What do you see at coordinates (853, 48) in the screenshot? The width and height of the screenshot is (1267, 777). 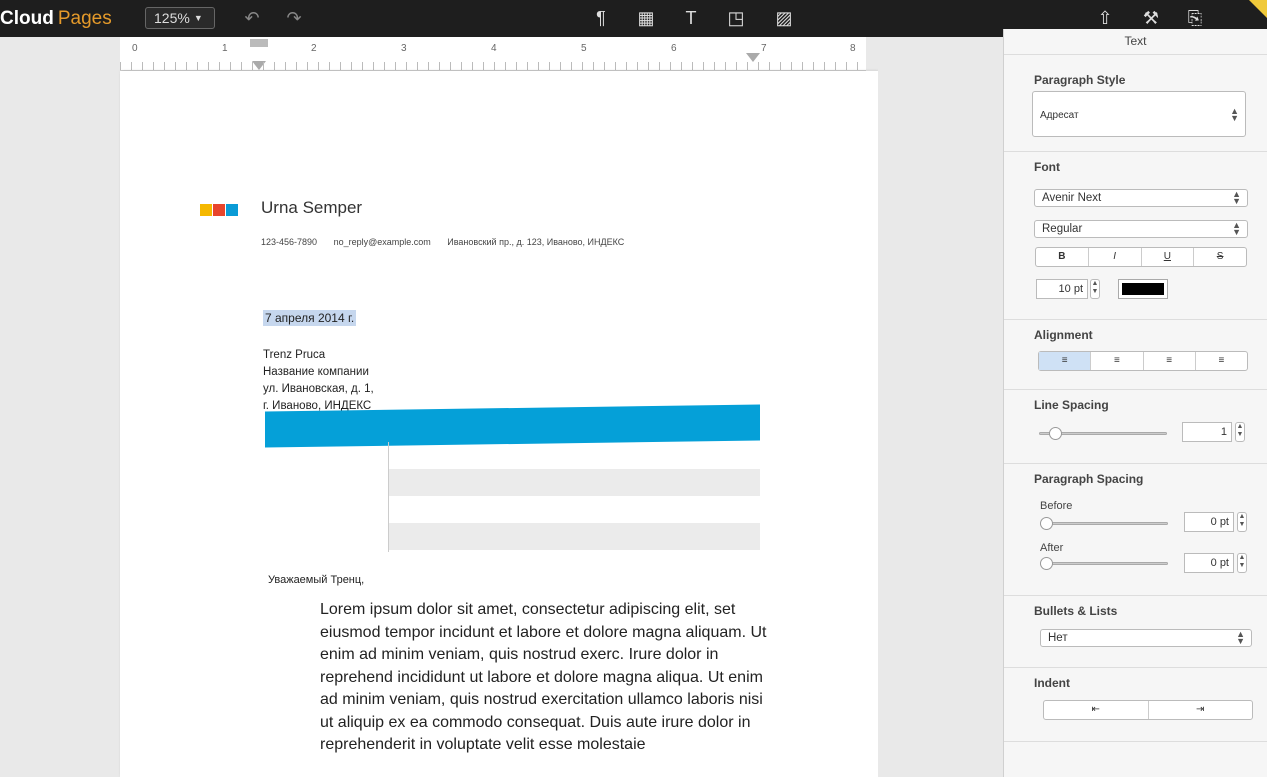 I see `ruler-mark: 8` at bounding box center [853, 48].